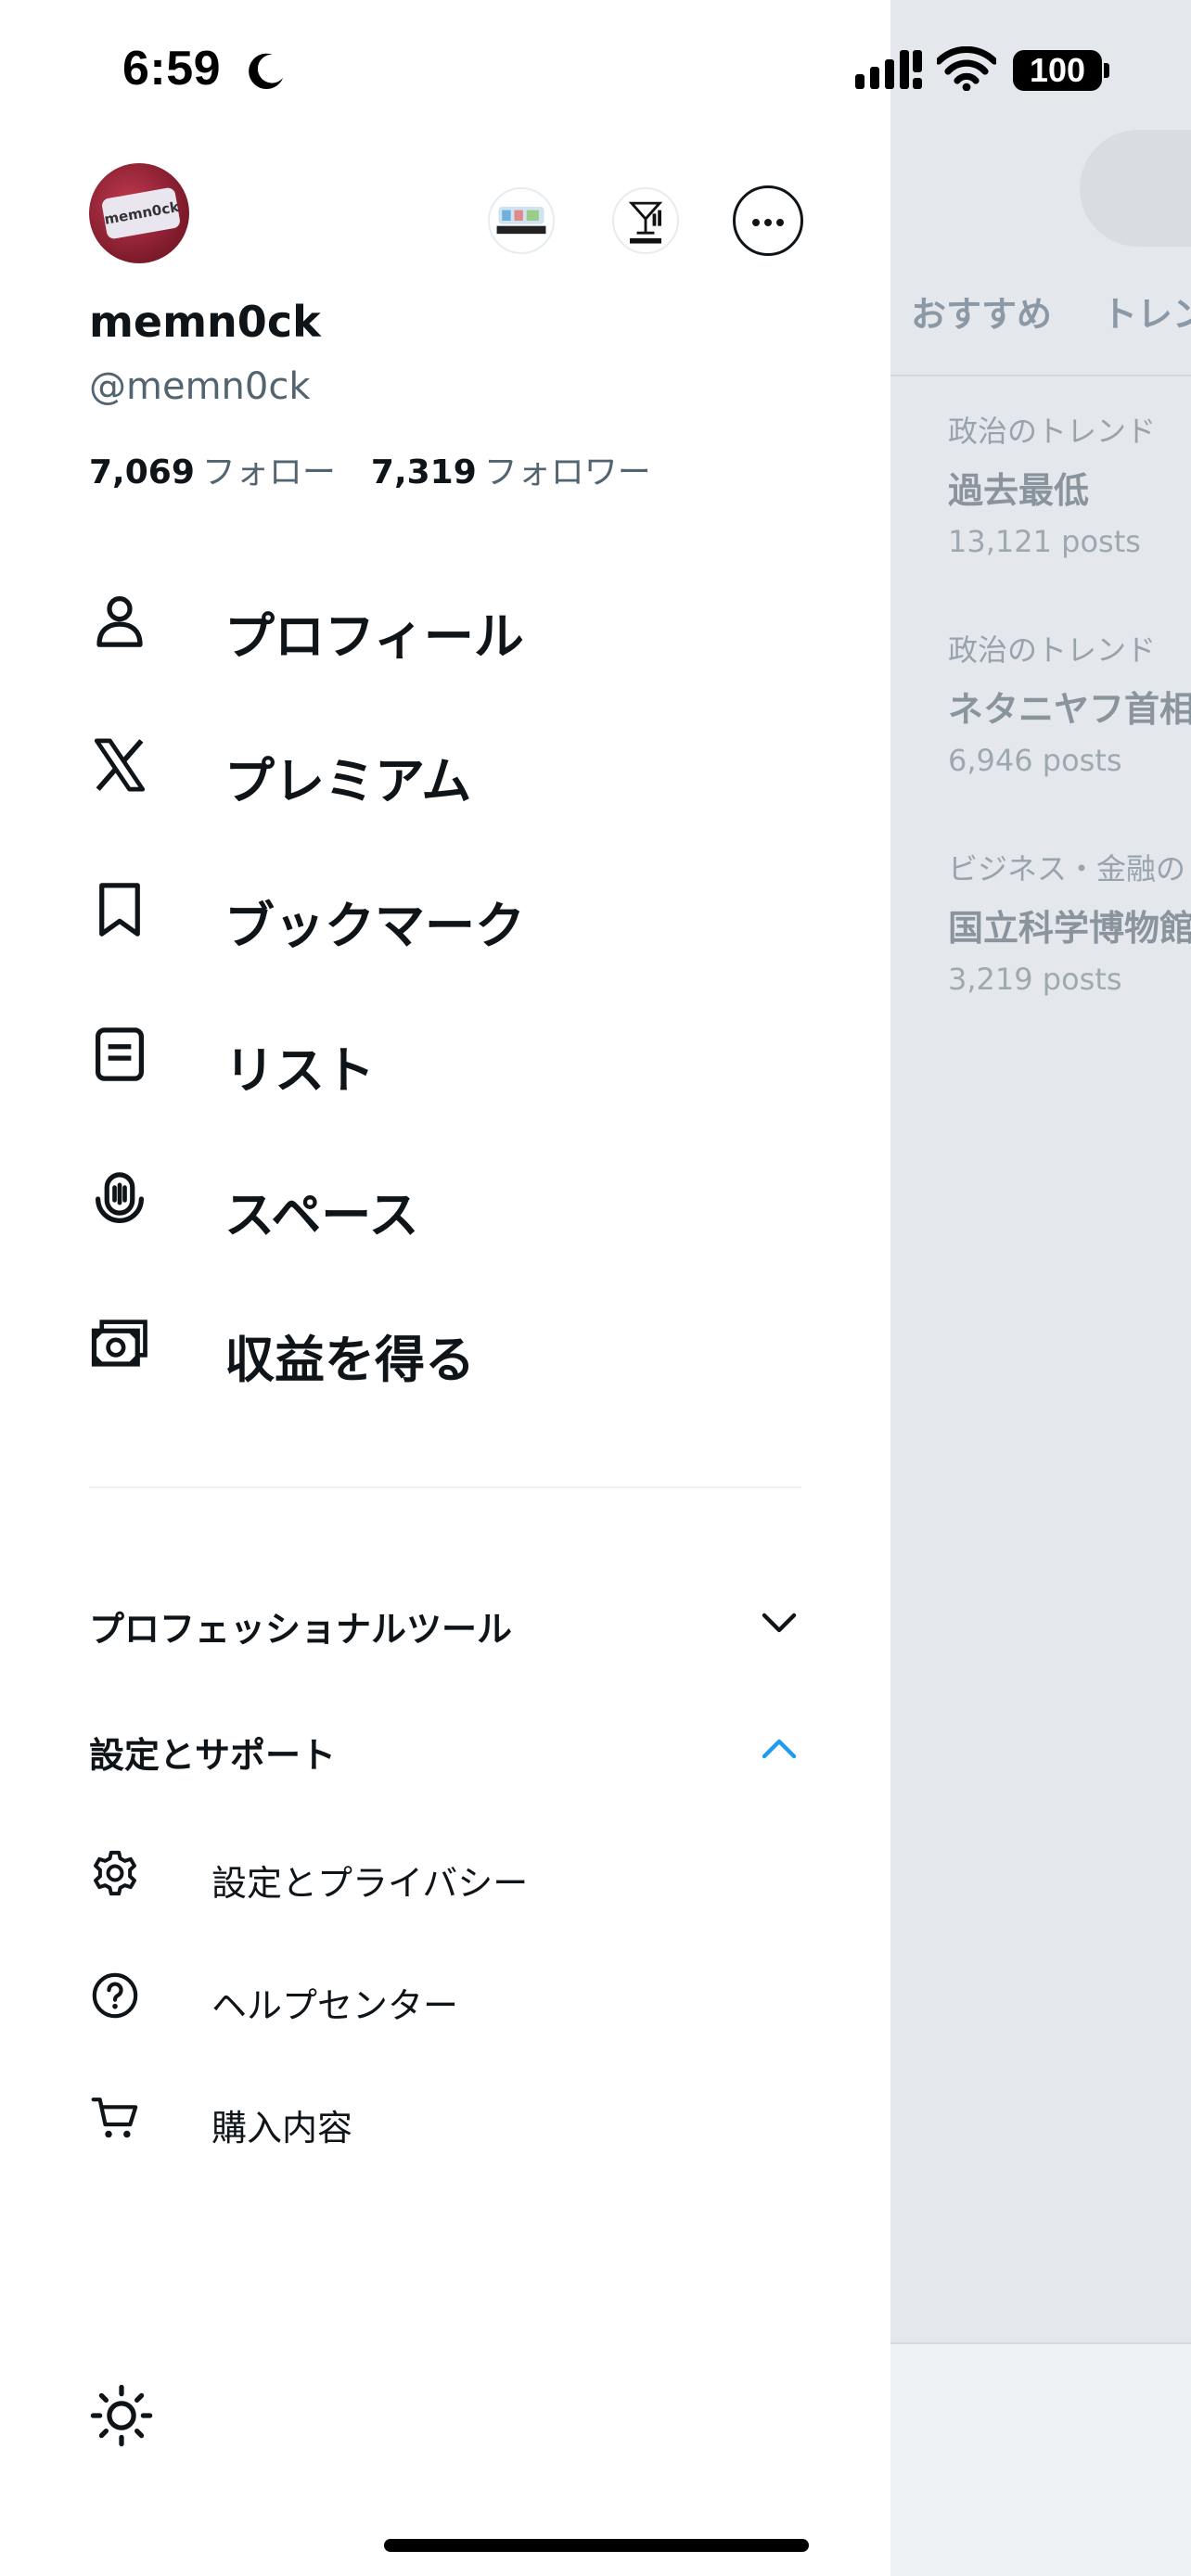  I want to click on following-count: 7,069, so click(142, 472).